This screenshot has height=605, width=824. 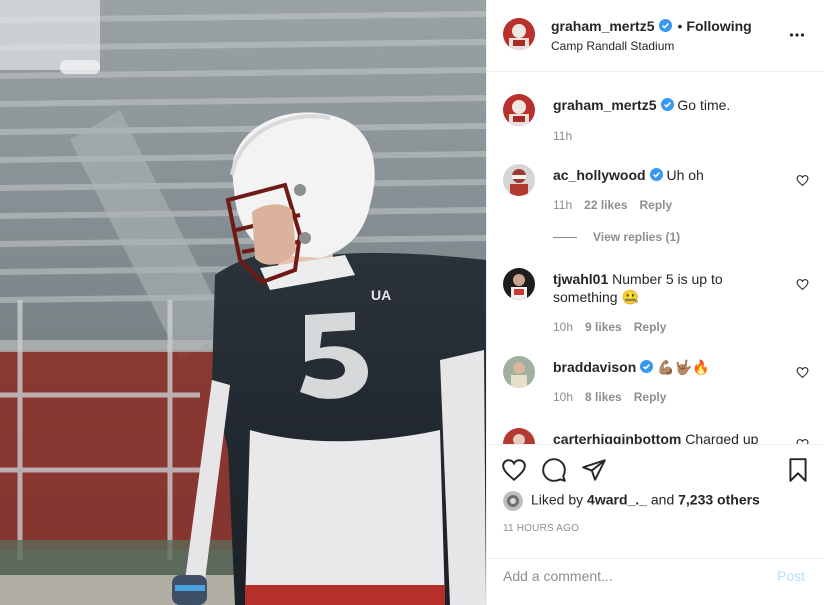 I want to click on comment-meta: 11h, so click(x=562, y=136).